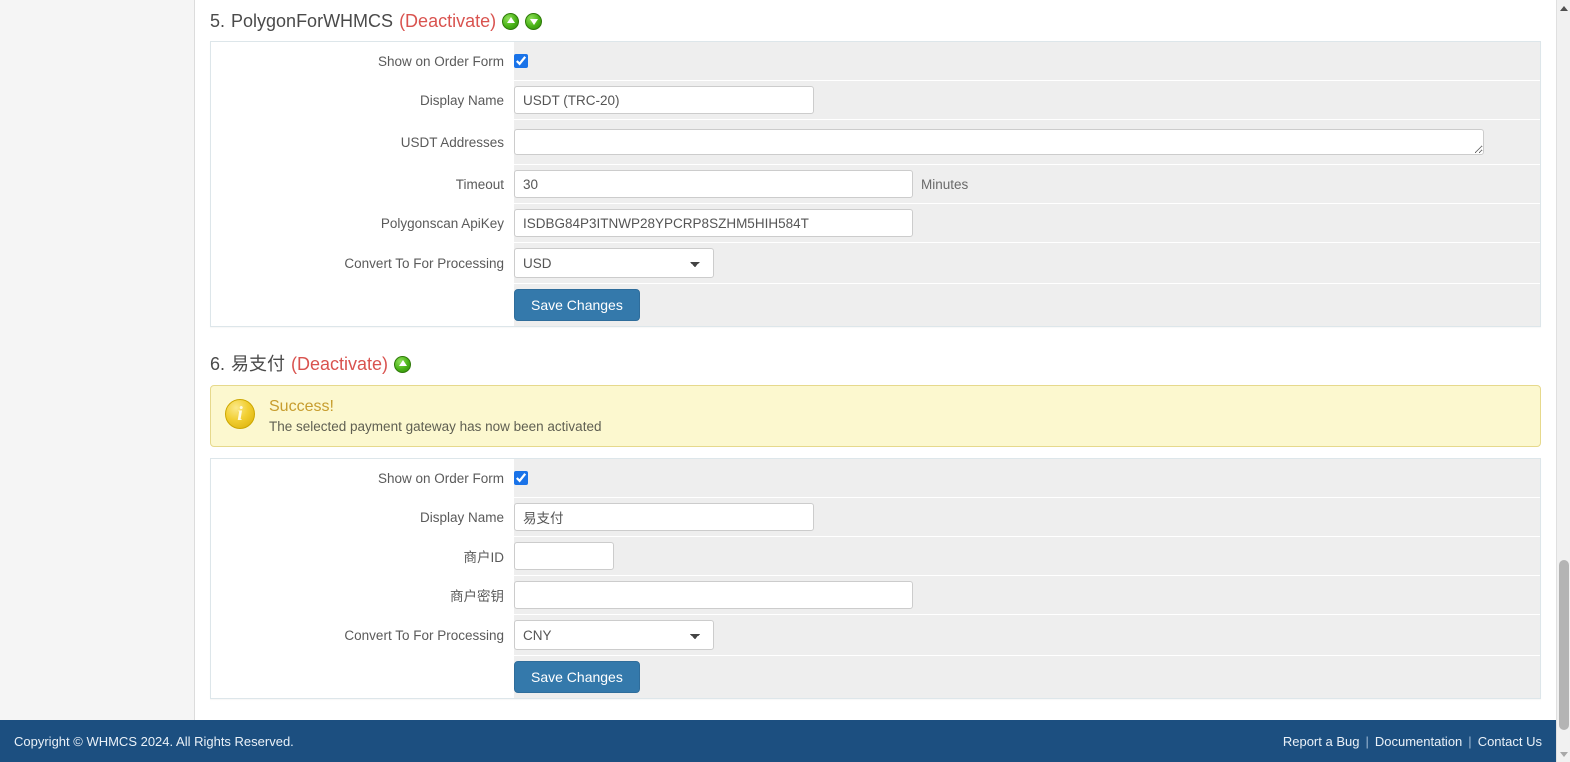  I want to click on report-a-bug-link: Report a Bug, so click(1321, 741).